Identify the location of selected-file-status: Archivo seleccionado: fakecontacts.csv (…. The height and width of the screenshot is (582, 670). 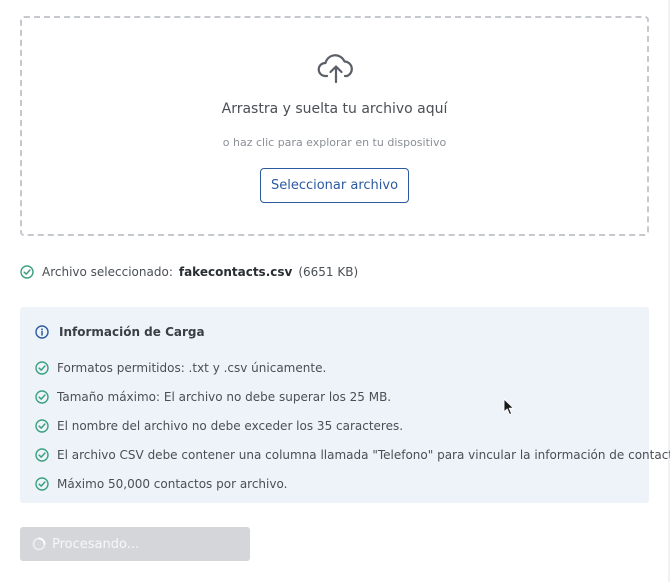
(189, 272).